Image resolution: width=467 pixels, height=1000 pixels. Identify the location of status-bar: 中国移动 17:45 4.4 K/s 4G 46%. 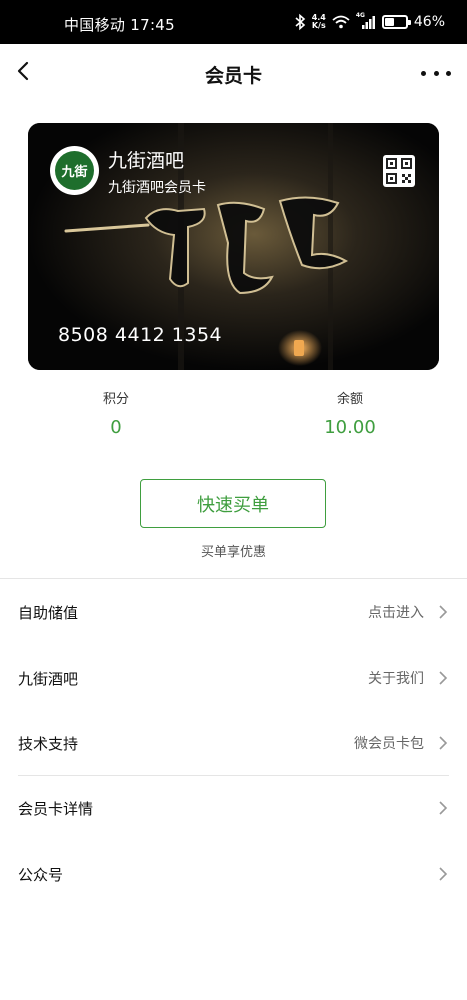
(233, 22).